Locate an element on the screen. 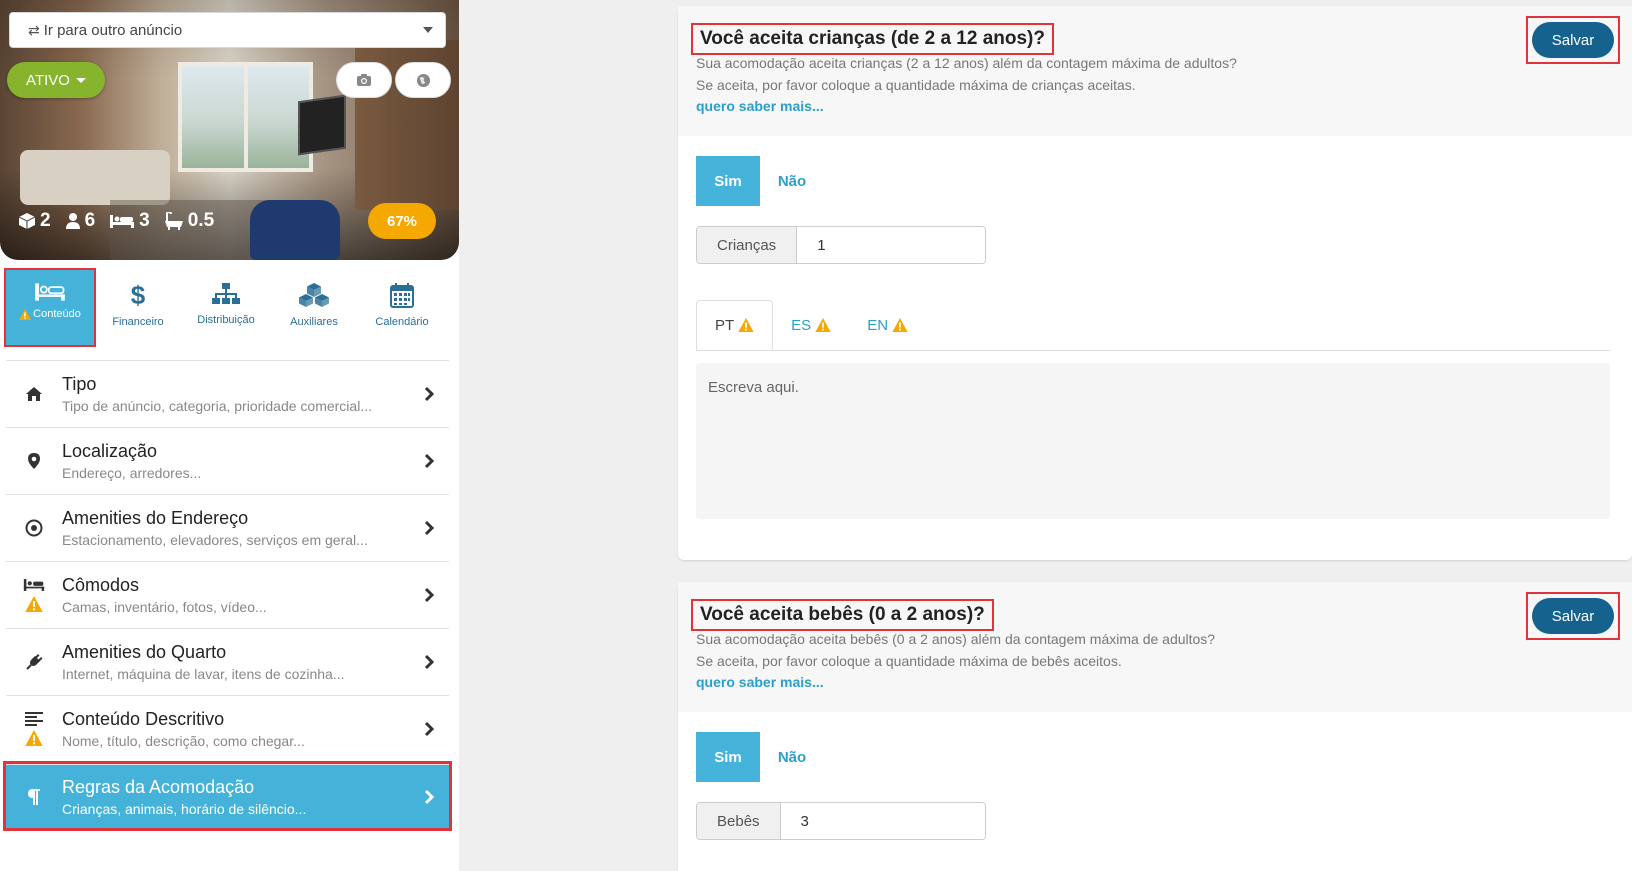  guests-stat: 6 is located at coordinates (80, 221).